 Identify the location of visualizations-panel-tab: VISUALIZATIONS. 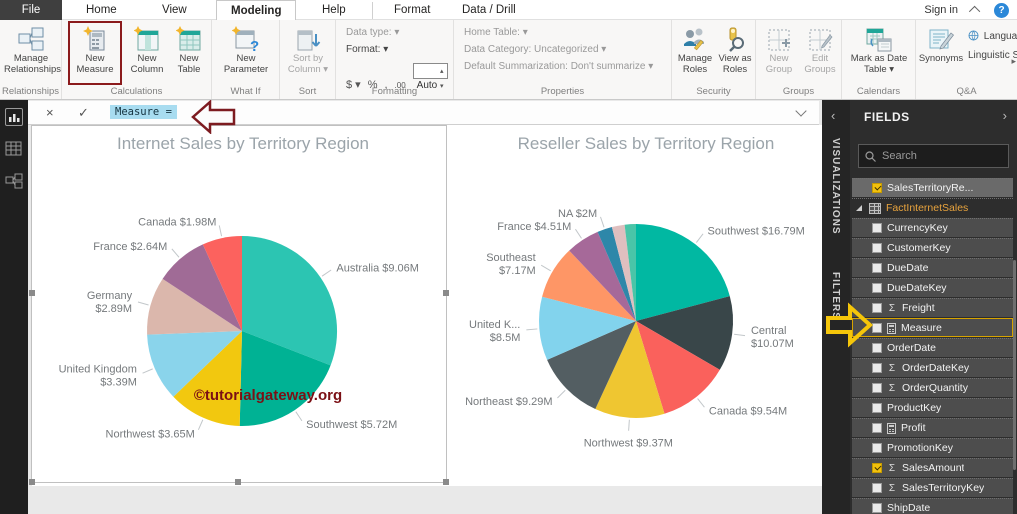
(835, 186).